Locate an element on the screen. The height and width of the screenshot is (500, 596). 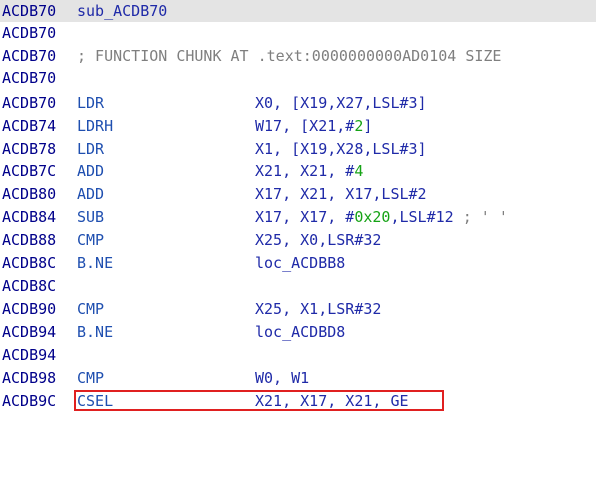
instruction-operands: X21, X17, X21, GE is located at coordinates (332, 401).